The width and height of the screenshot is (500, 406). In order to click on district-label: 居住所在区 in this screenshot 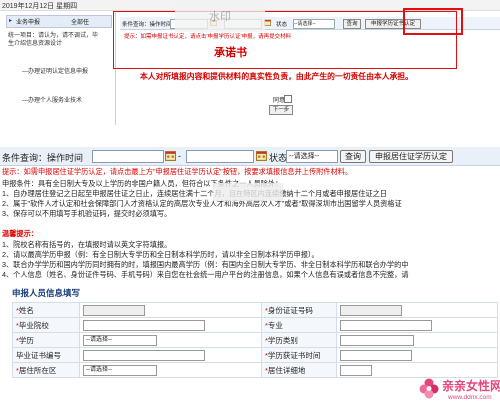, I will do `click(37, 370)`.